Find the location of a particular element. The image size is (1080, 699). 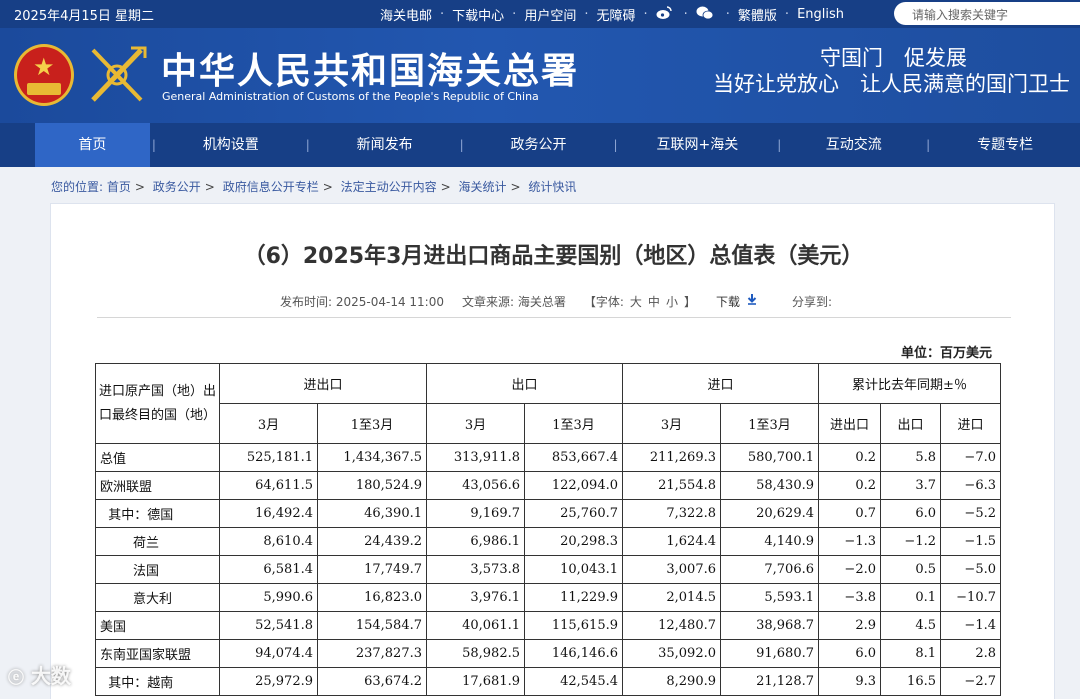

nav-special-topics: 专题专栏 is located at coordinates (1005, 145).